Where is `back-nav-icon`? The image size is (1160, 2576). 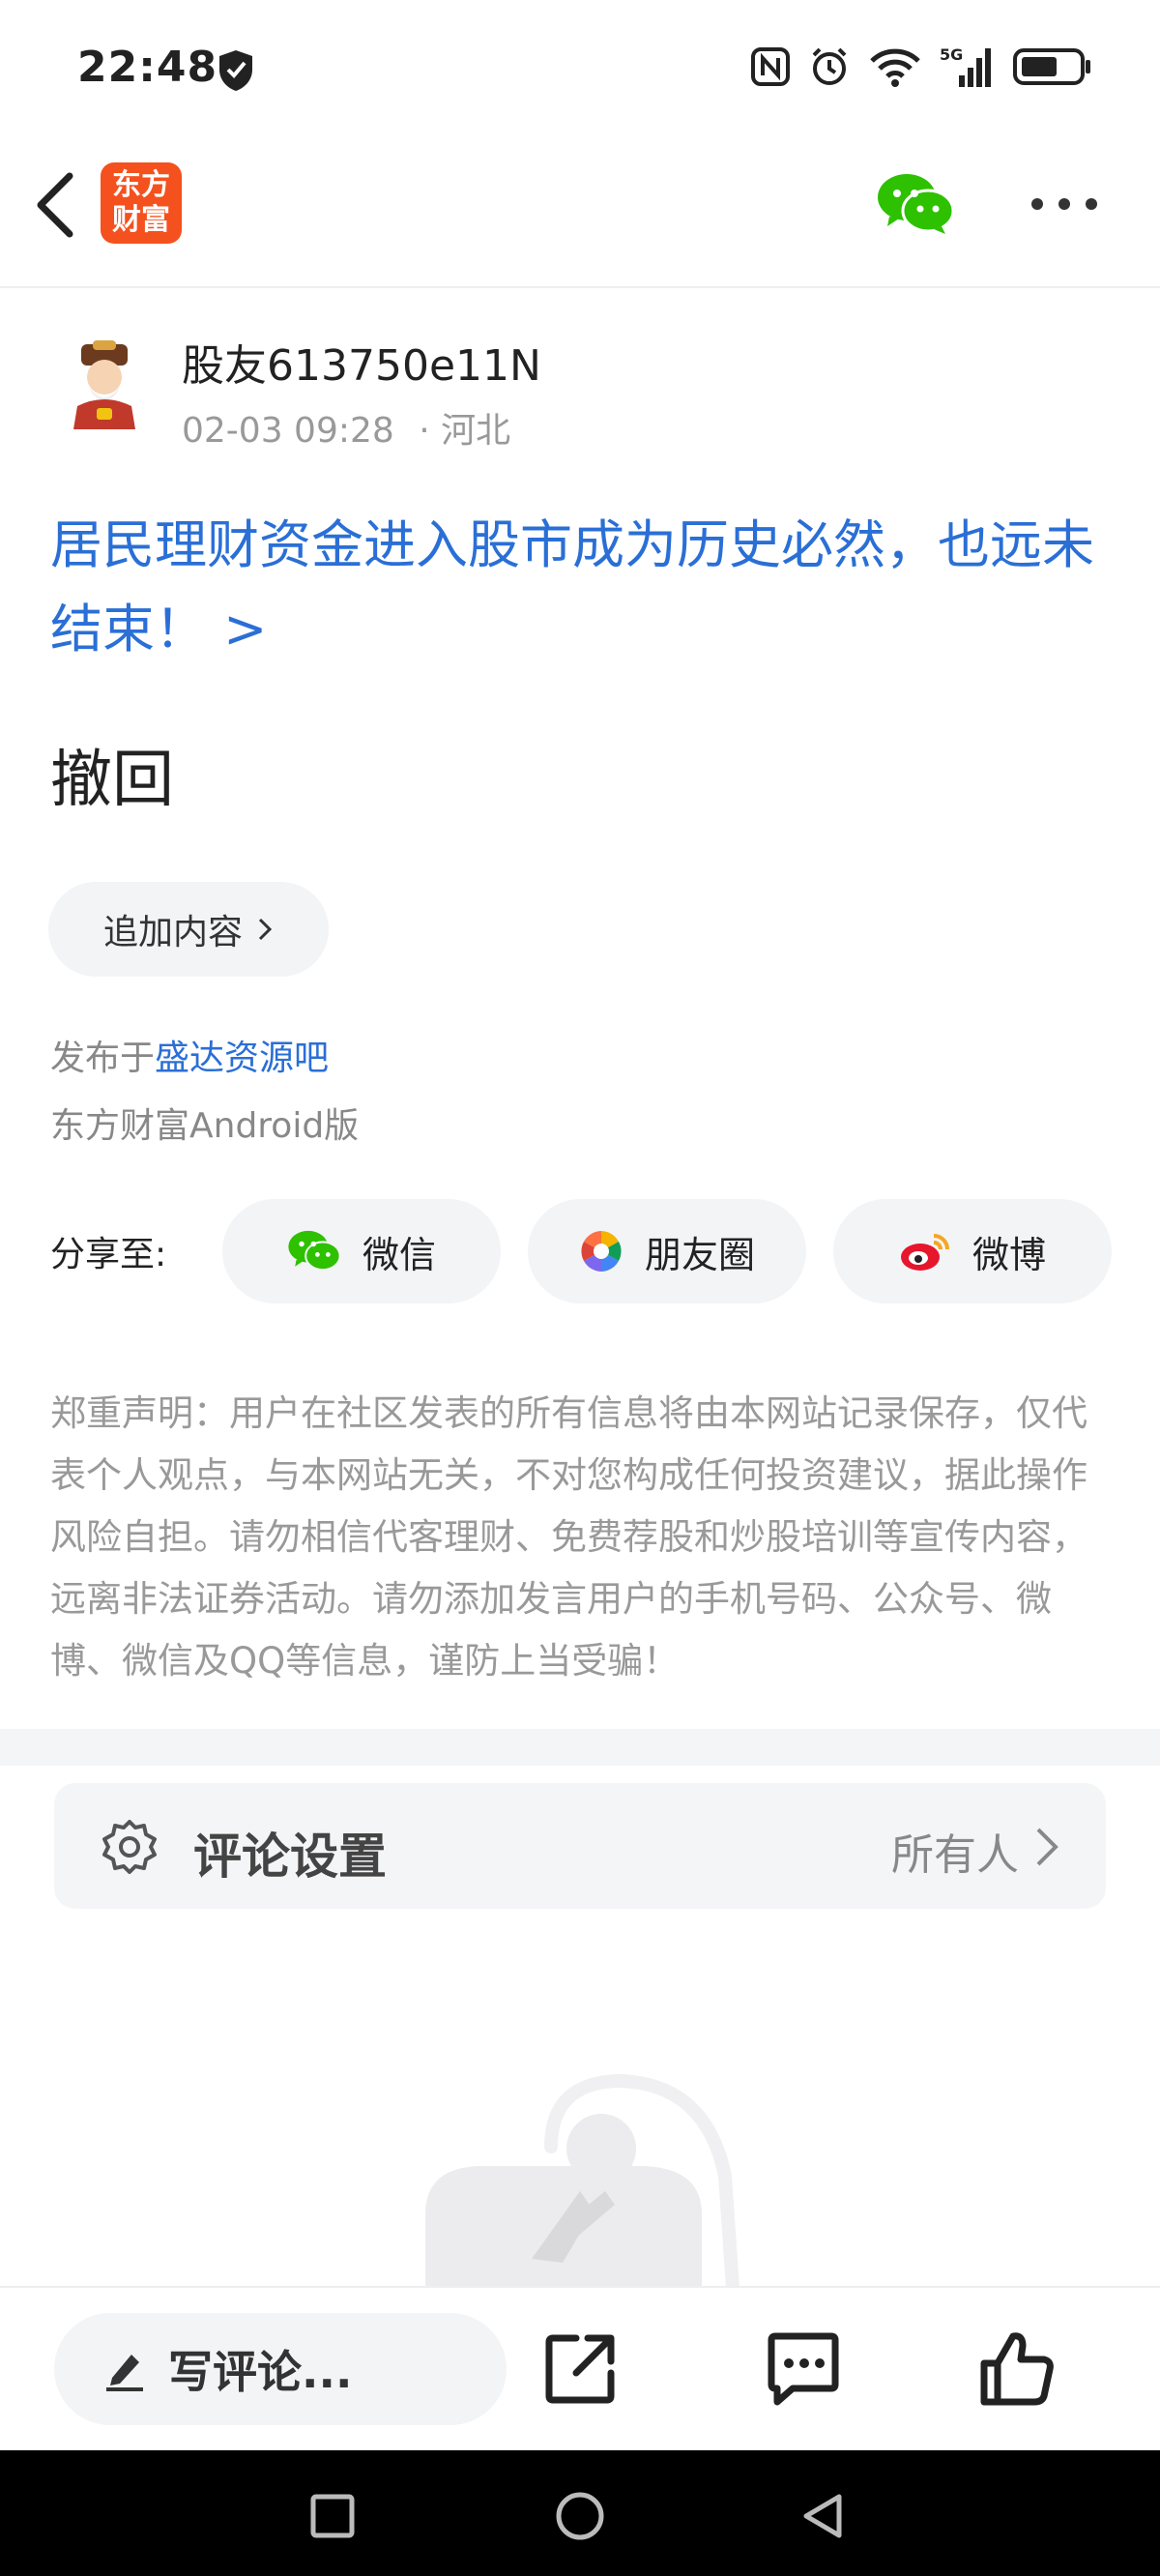
back-nav-icon is located at coordinates (823, 2516).